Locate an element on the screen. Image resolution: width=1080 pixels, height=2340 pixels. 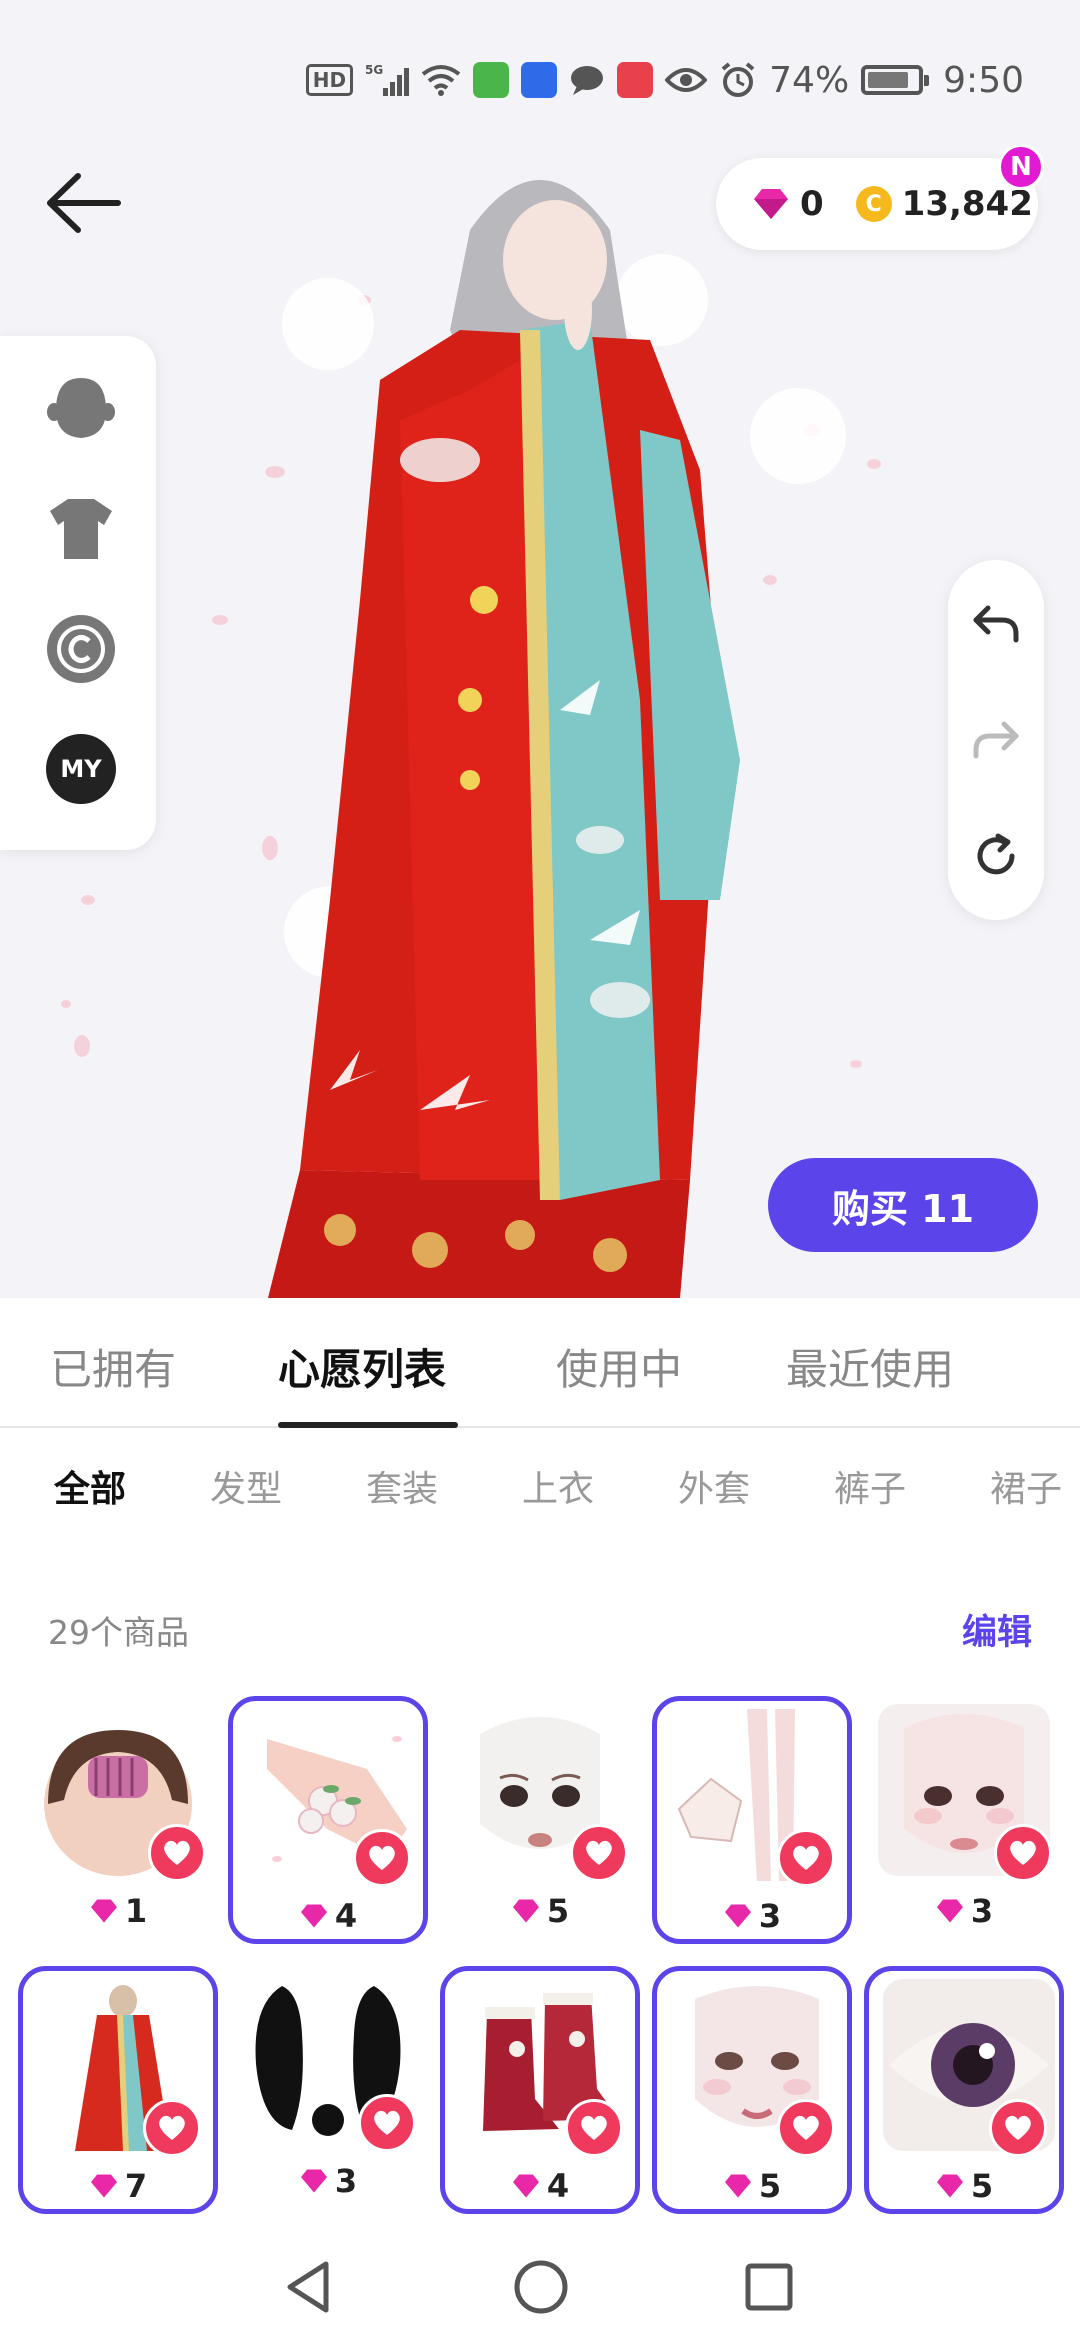
buy-button: 购买 11 is located at coordinates (903, 1205).